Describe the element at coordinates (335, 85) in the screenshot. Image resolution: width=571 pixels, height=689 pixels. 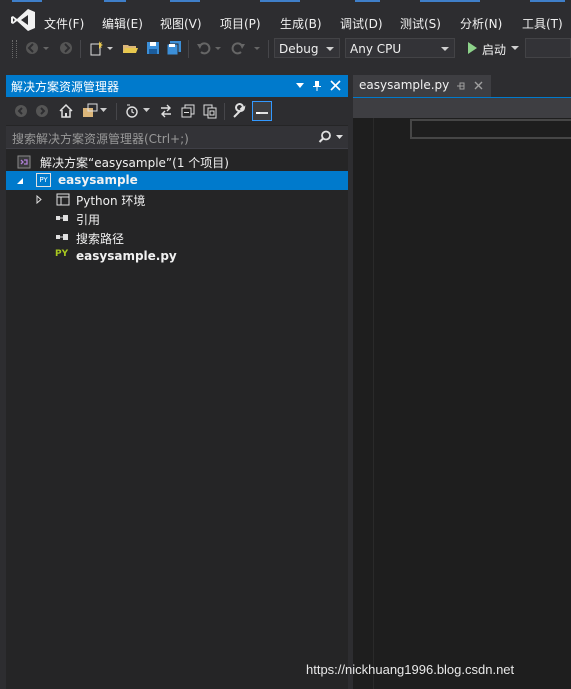
I see `close-icon` at that location.